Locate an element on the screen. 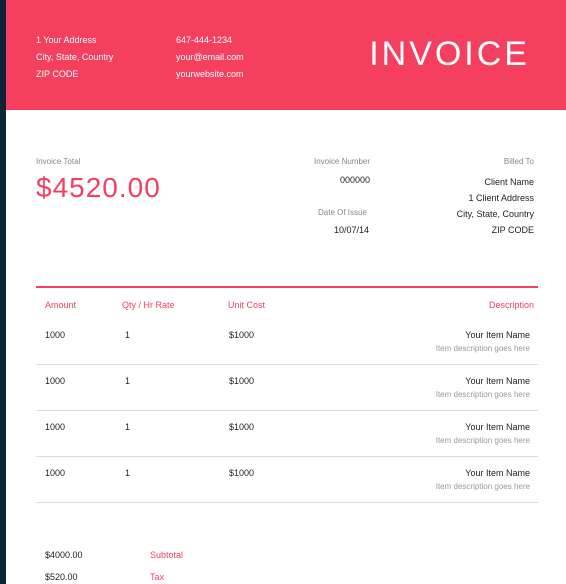  invoice-total: $4520.00 is located at coordinates (98, 187).